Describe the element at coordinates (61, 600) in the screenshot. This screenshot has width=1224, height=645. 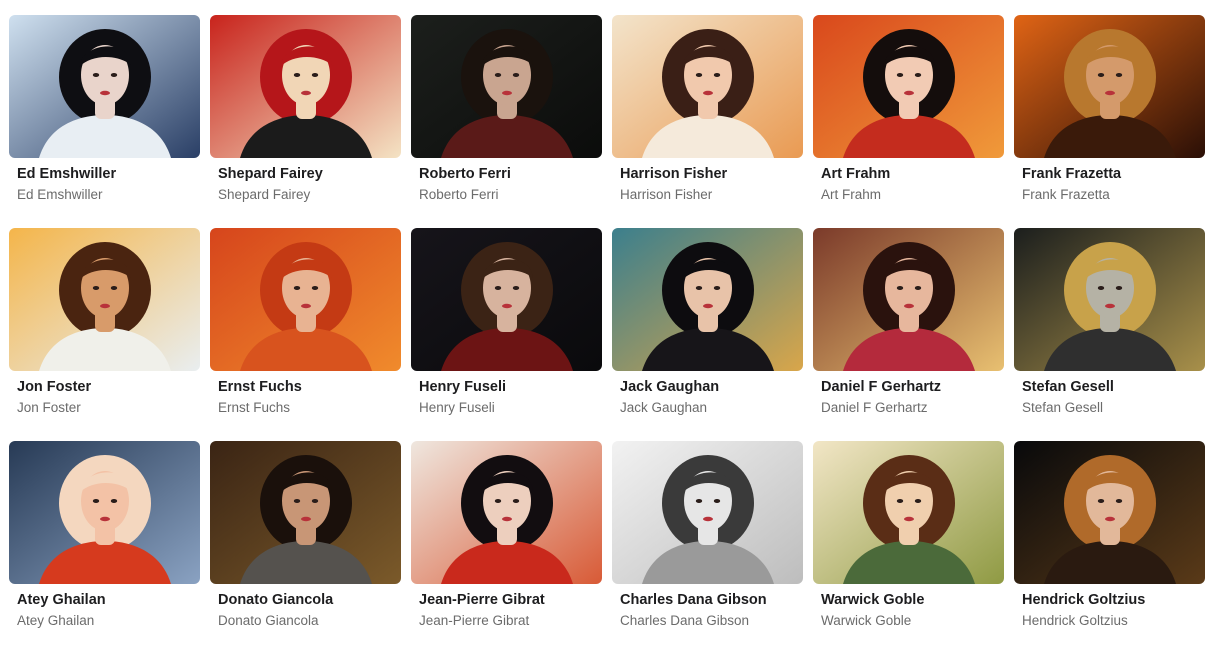
I see `artist-name: Atey Ghailan` at that location.